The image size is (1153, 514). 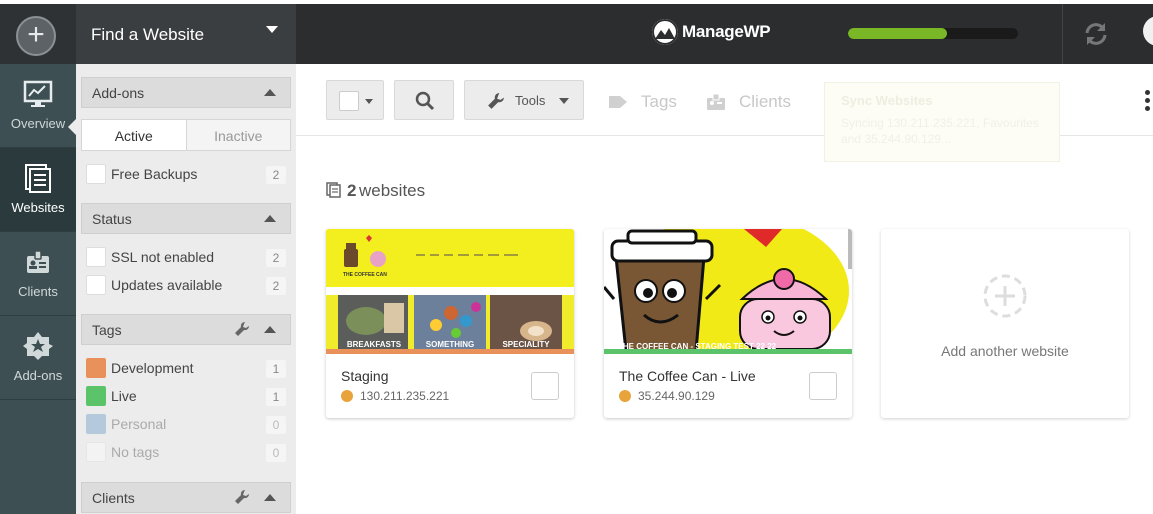 What do you see at coordinates (618, 102) in the screenshot?
I see `tag-icon` at bounding box center [618, 102].